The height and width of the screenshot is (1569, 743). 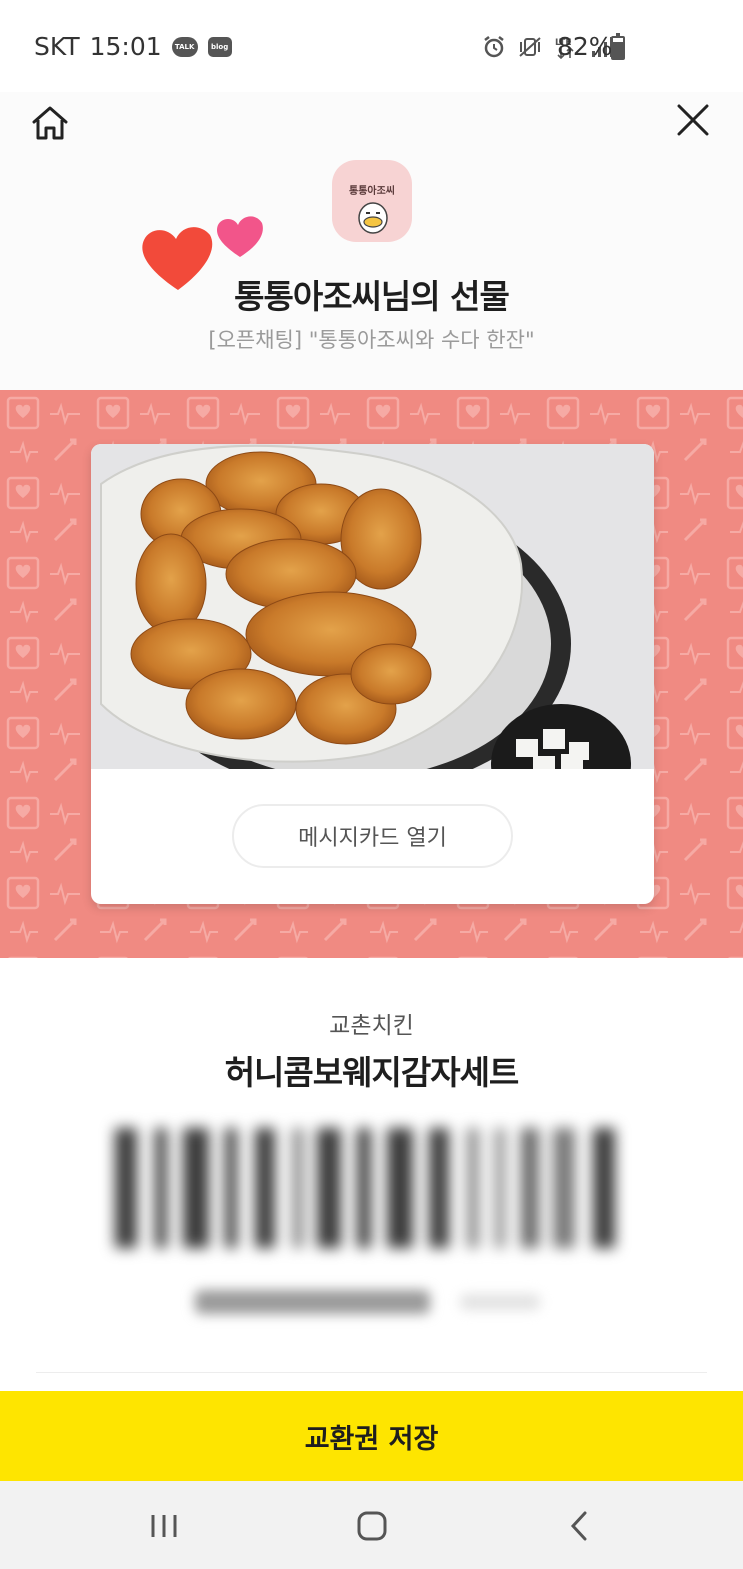 What do you see at coordinates (372, 836) in the screenshot?
I see `message-card-button: 메시지카드 열기` at bounding box center [372, 836].